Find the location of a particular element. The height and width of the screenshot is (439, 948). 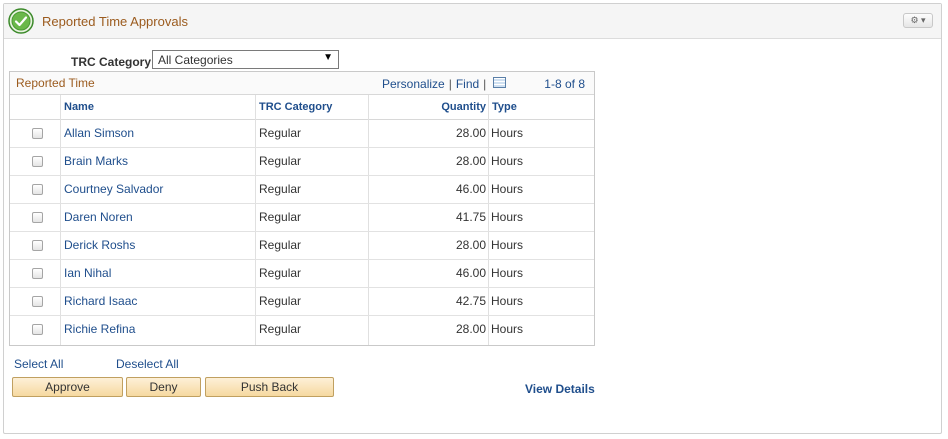

employee-name-link: Ian Nihal is located at coordinates (87, 273).